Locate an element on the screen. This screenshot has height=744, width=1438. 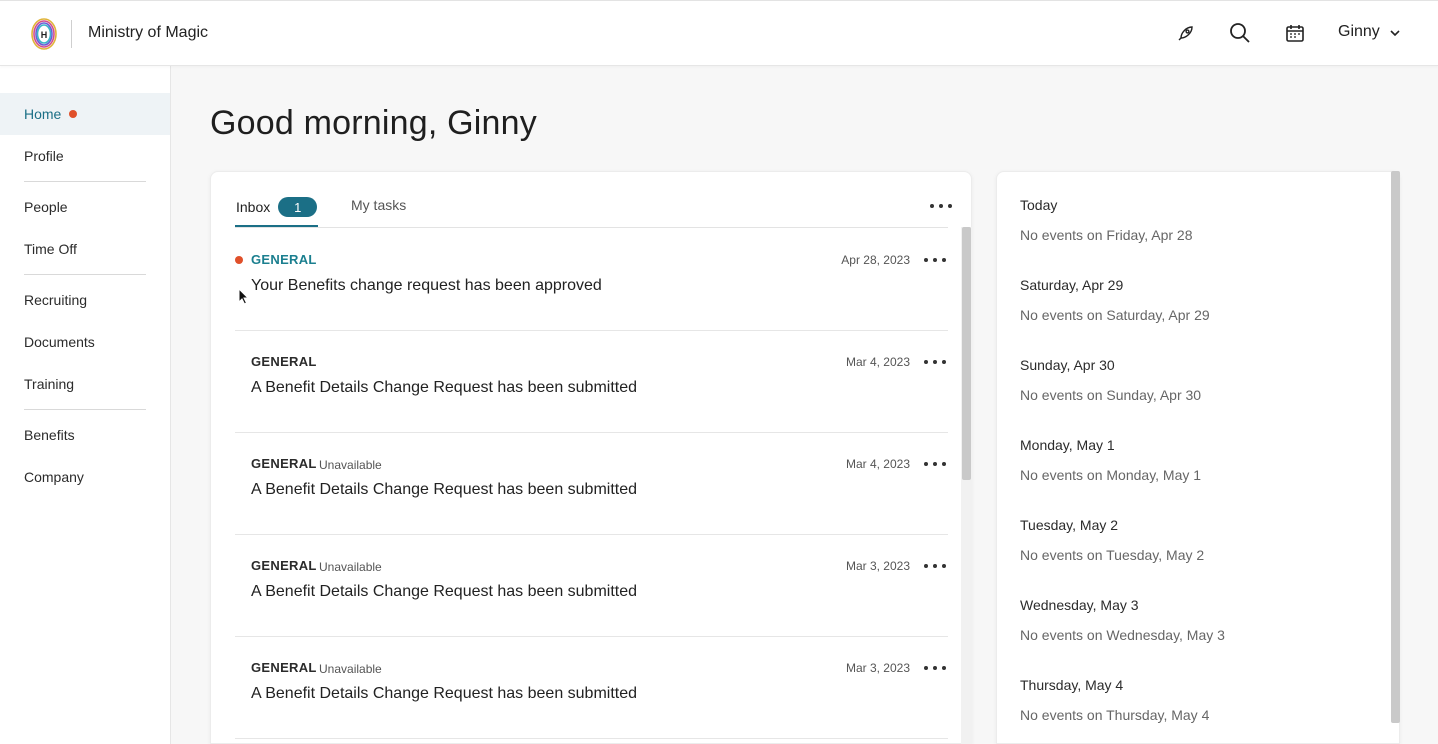
sidebar-item-home: Home is located at coordinates (85, 114).